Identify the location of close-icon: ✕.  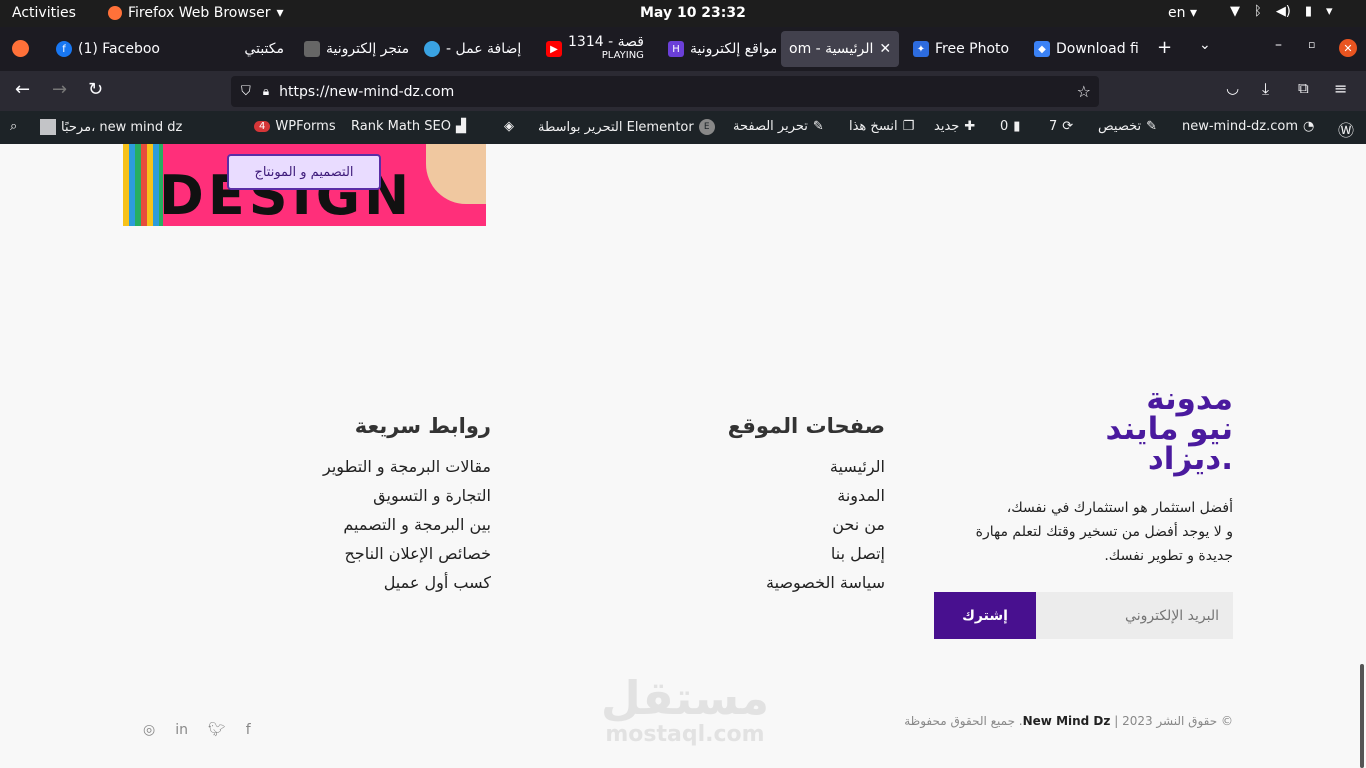
(885, 49).